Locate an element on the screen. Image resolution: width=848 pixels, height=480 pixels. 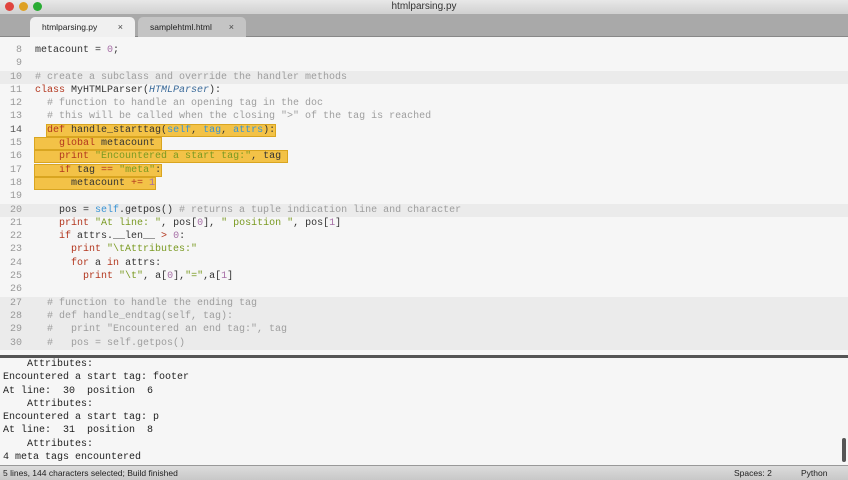
code-token: print is located at coordinates (74, 157).